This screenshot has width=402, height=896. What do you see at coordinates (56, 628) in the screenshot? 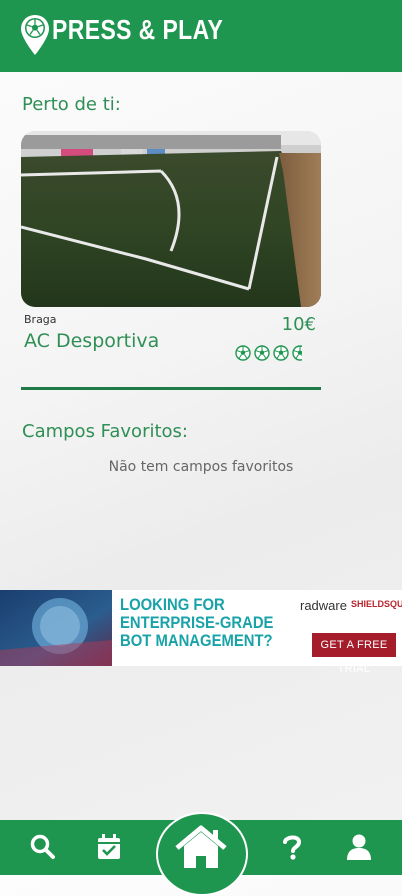
I see `ad-globe-image` at bounding box center [56, 628].